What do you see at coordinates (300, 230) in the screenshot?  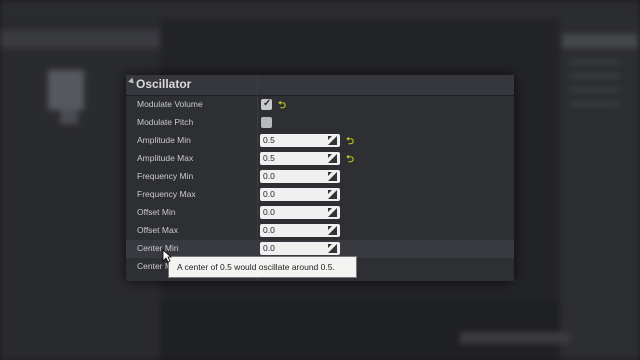 I see `offset-max-field: 0.0` at bounding box center [300, 230].